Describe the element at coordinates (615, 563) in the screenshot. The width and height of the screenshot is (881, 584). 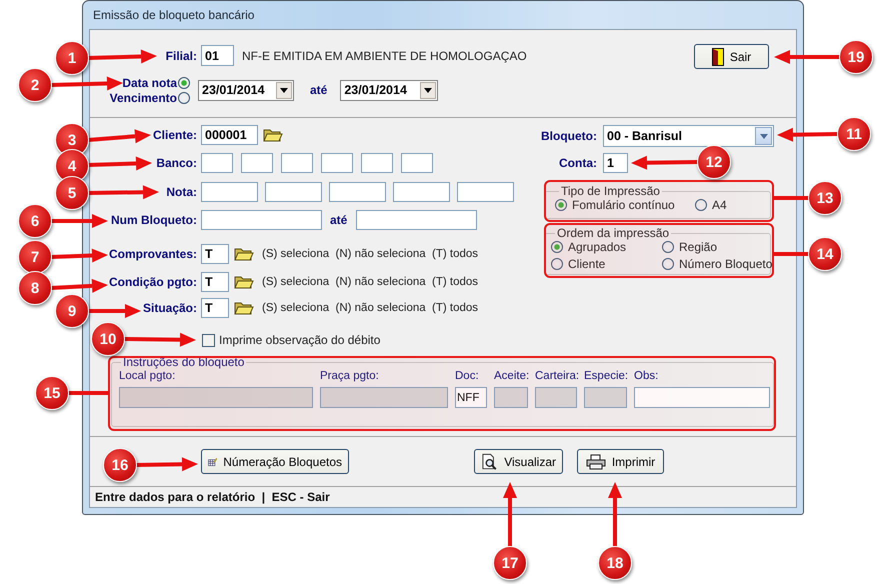
I see `callout-badge: 18` at that location.